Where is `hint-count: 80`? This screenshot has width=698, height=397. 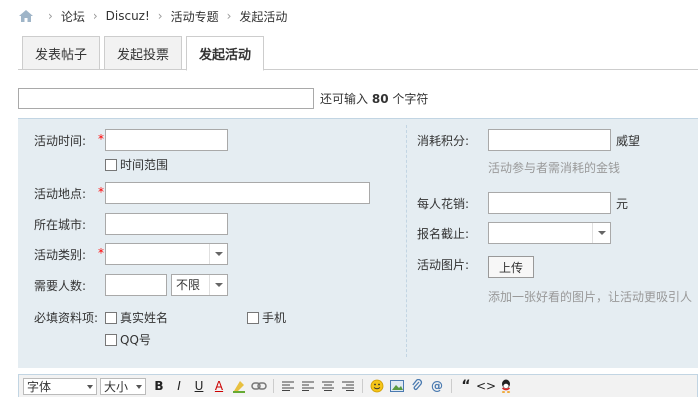 hint-count: 80 is located at coordinates (380, 99).